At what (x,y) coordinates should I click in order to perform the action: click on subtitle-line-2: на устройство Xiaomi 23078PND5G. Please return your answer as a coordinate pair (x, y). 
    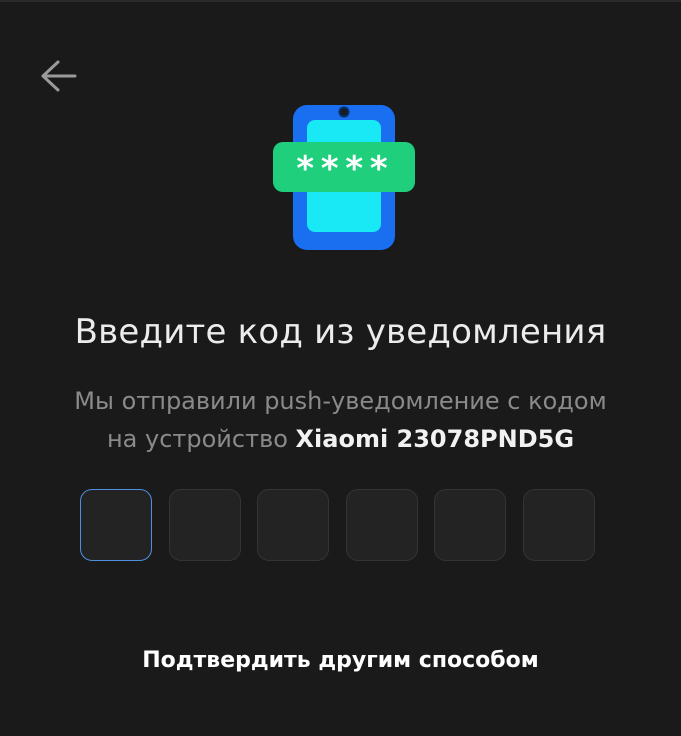
    Looking at the image, I should click on (340, 439).